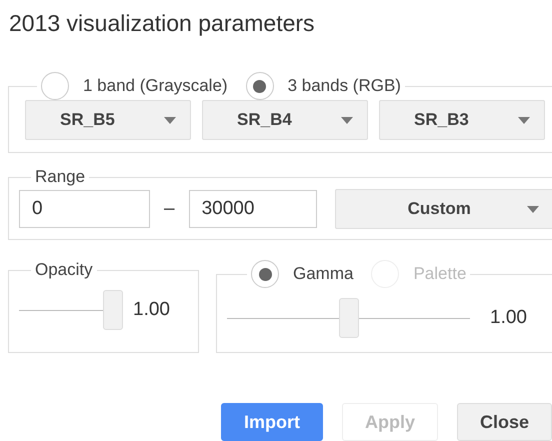  I want to click on range-mode-dropdown: Custom, so click(443, 209).